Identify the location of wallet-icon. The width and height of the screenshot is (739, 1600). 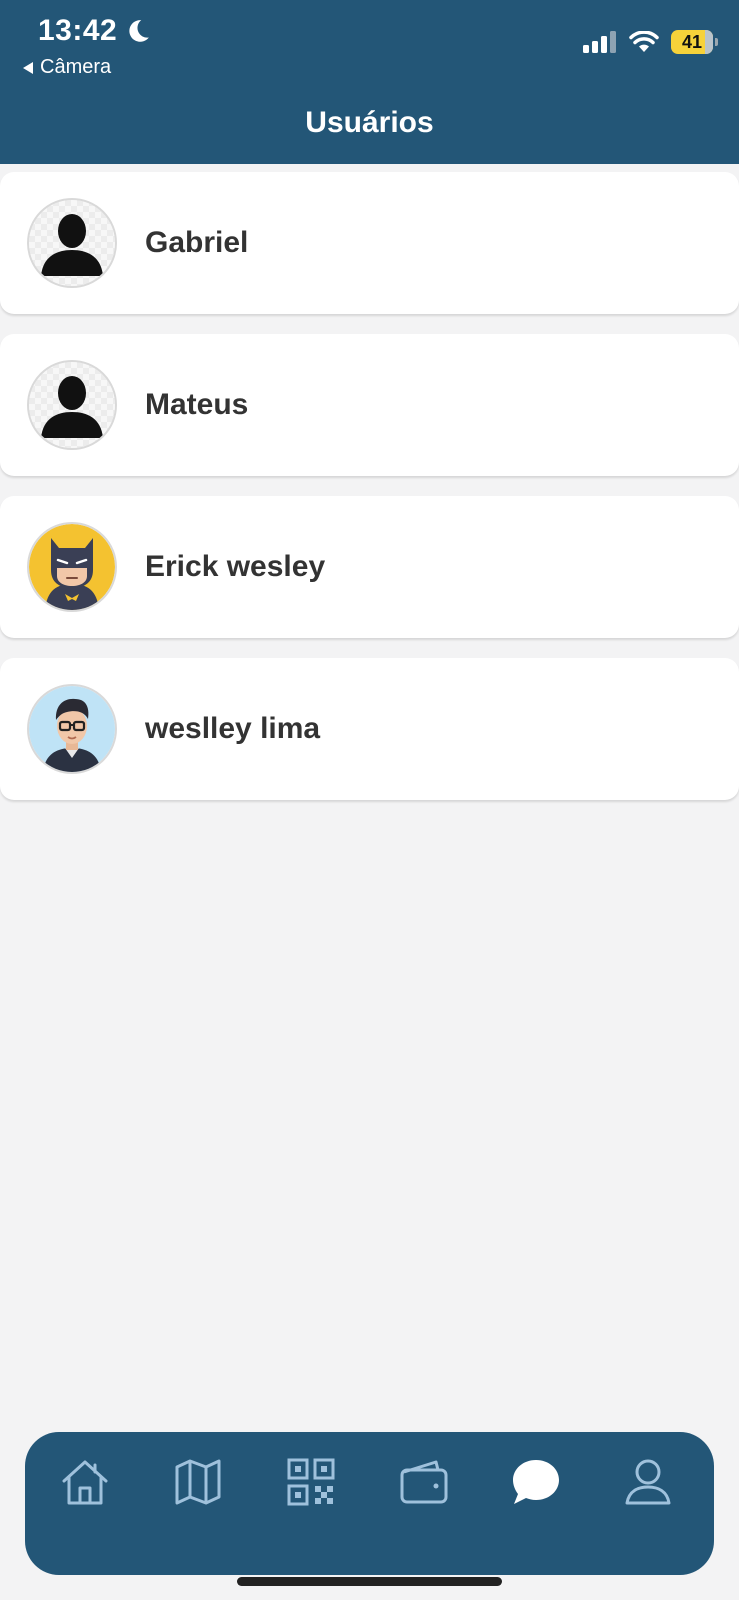
(424, 1482).